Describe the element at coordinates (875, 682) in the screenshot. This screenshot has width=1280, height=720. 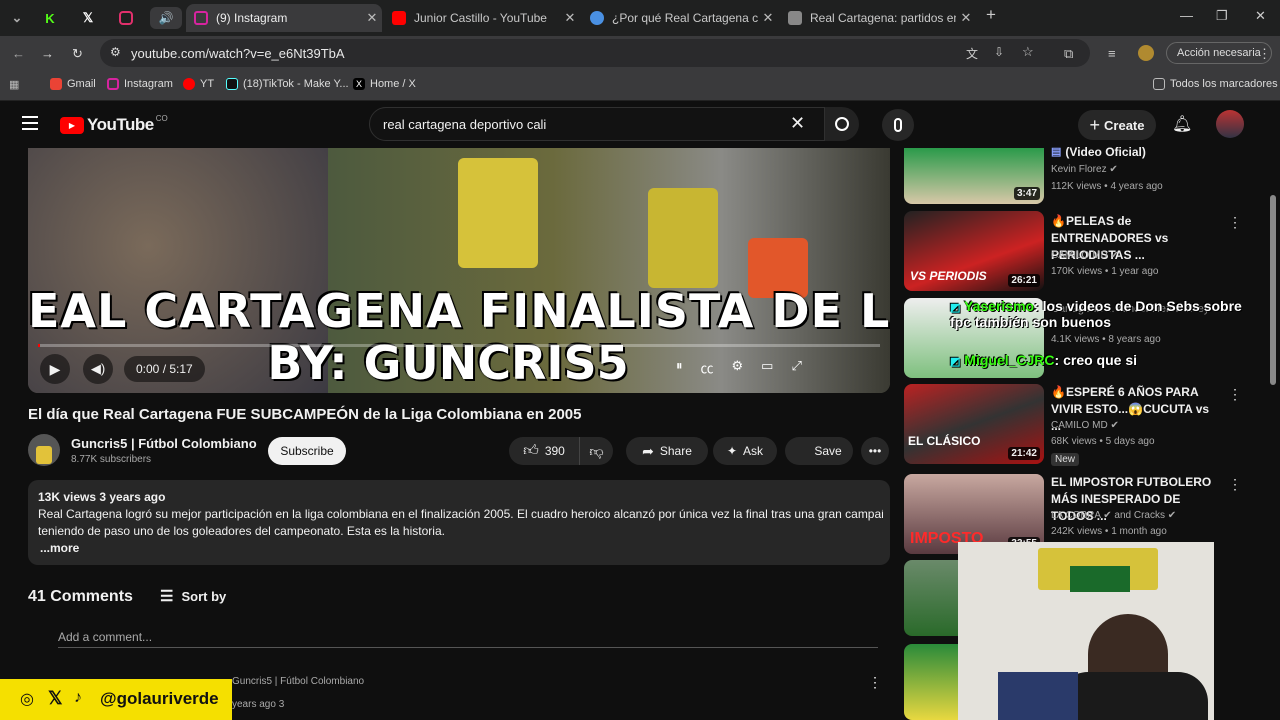
I see `comment-menu-icon: ⋮` at that location.